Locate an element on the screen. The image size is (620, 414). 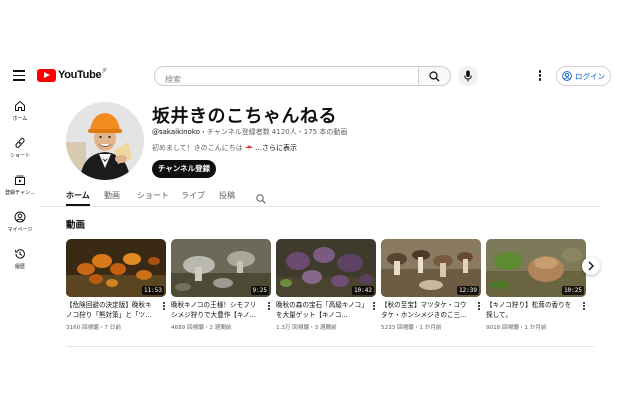
video-meta: 5233 回視聴・1 か月前 is located at coordinates (411, 328).